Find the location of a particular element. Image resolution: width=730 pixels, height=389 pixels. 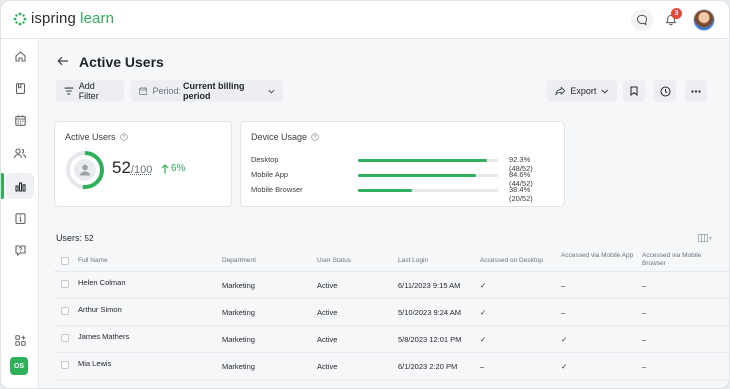

export-label: Export is located at coordinates (583, 91).